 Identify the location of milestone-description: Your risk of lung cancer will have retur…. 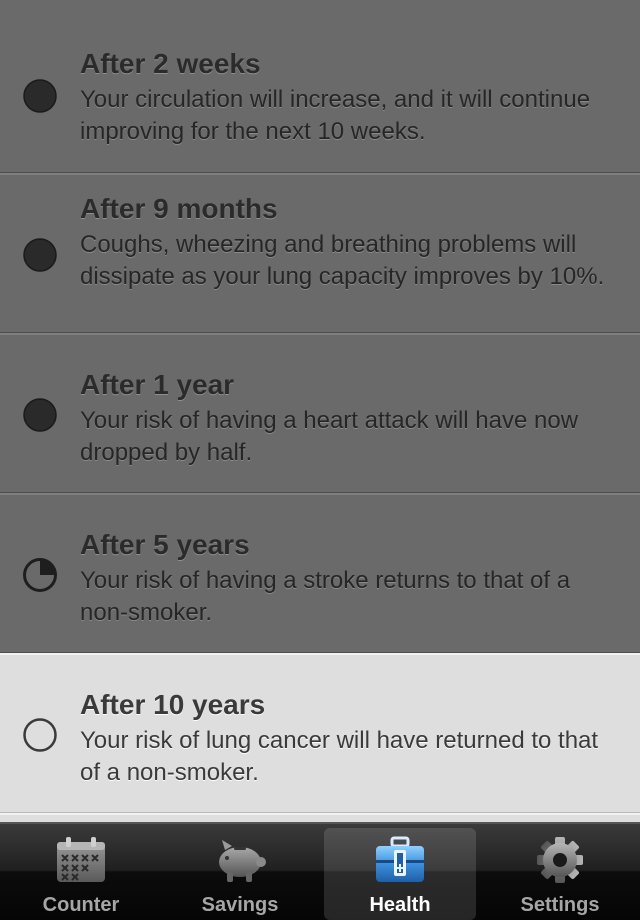
(339, 756).